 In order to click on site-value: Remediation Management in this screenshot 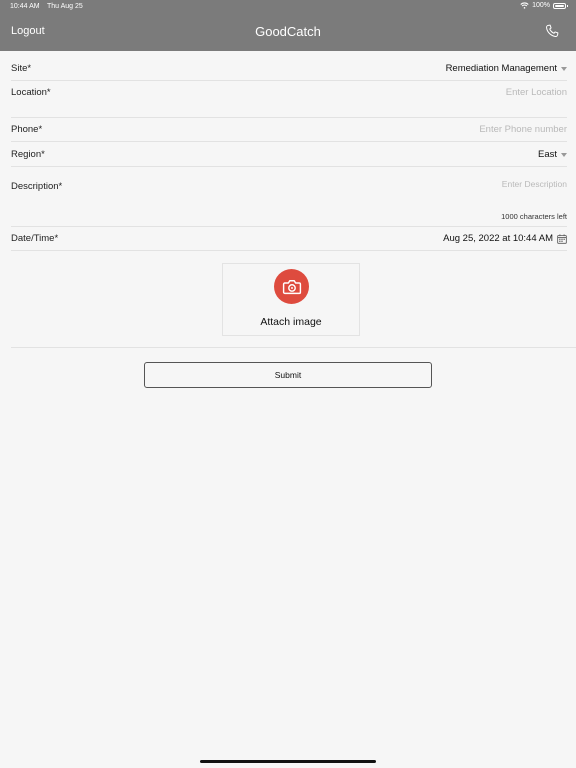, I will do `click(501, 68)`.